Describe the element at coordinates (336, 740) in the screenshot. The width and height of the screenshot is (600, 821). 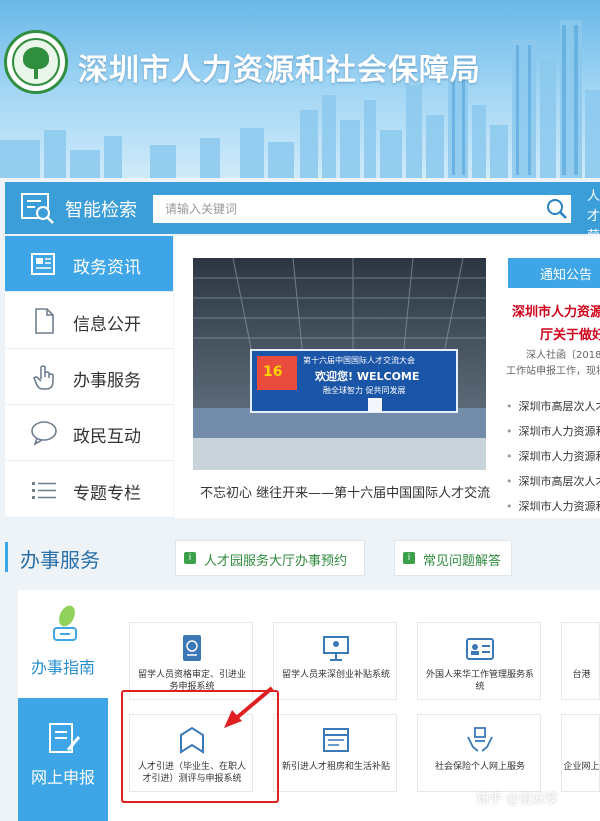
I see `window-list-icon` at that location.